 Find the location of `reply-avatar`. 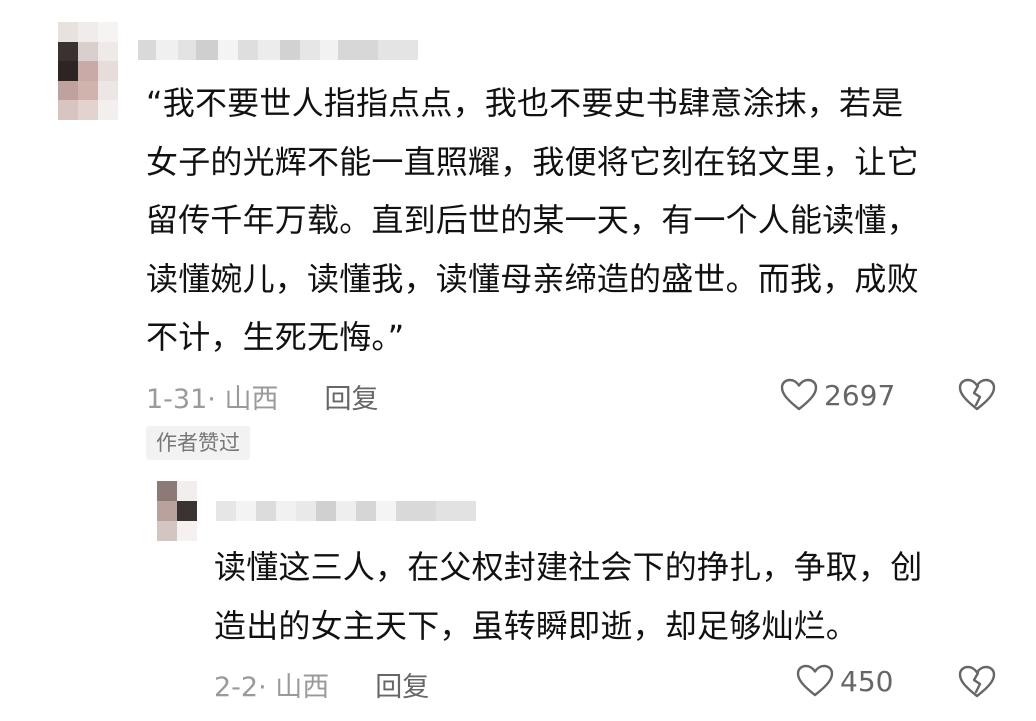

reply-avatar is located at coordinates (177, 511).